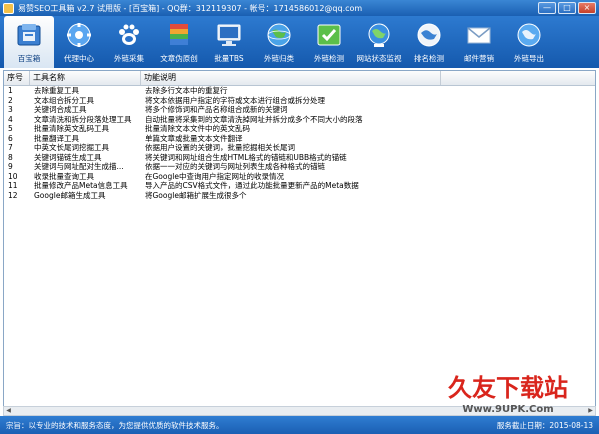 This screenshot has width=599, height=434. Describe the element at coordinates (71, 128) in the screenshot. I see `row-tool-name: 批量清除英文乱码工具` at that location.